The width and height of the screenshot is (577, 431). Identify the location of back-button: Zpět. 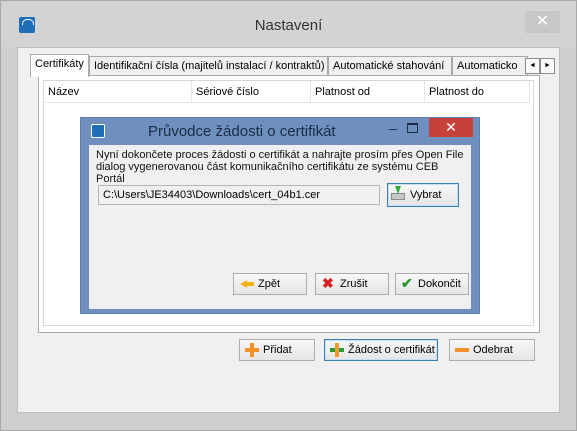
(270, 284).